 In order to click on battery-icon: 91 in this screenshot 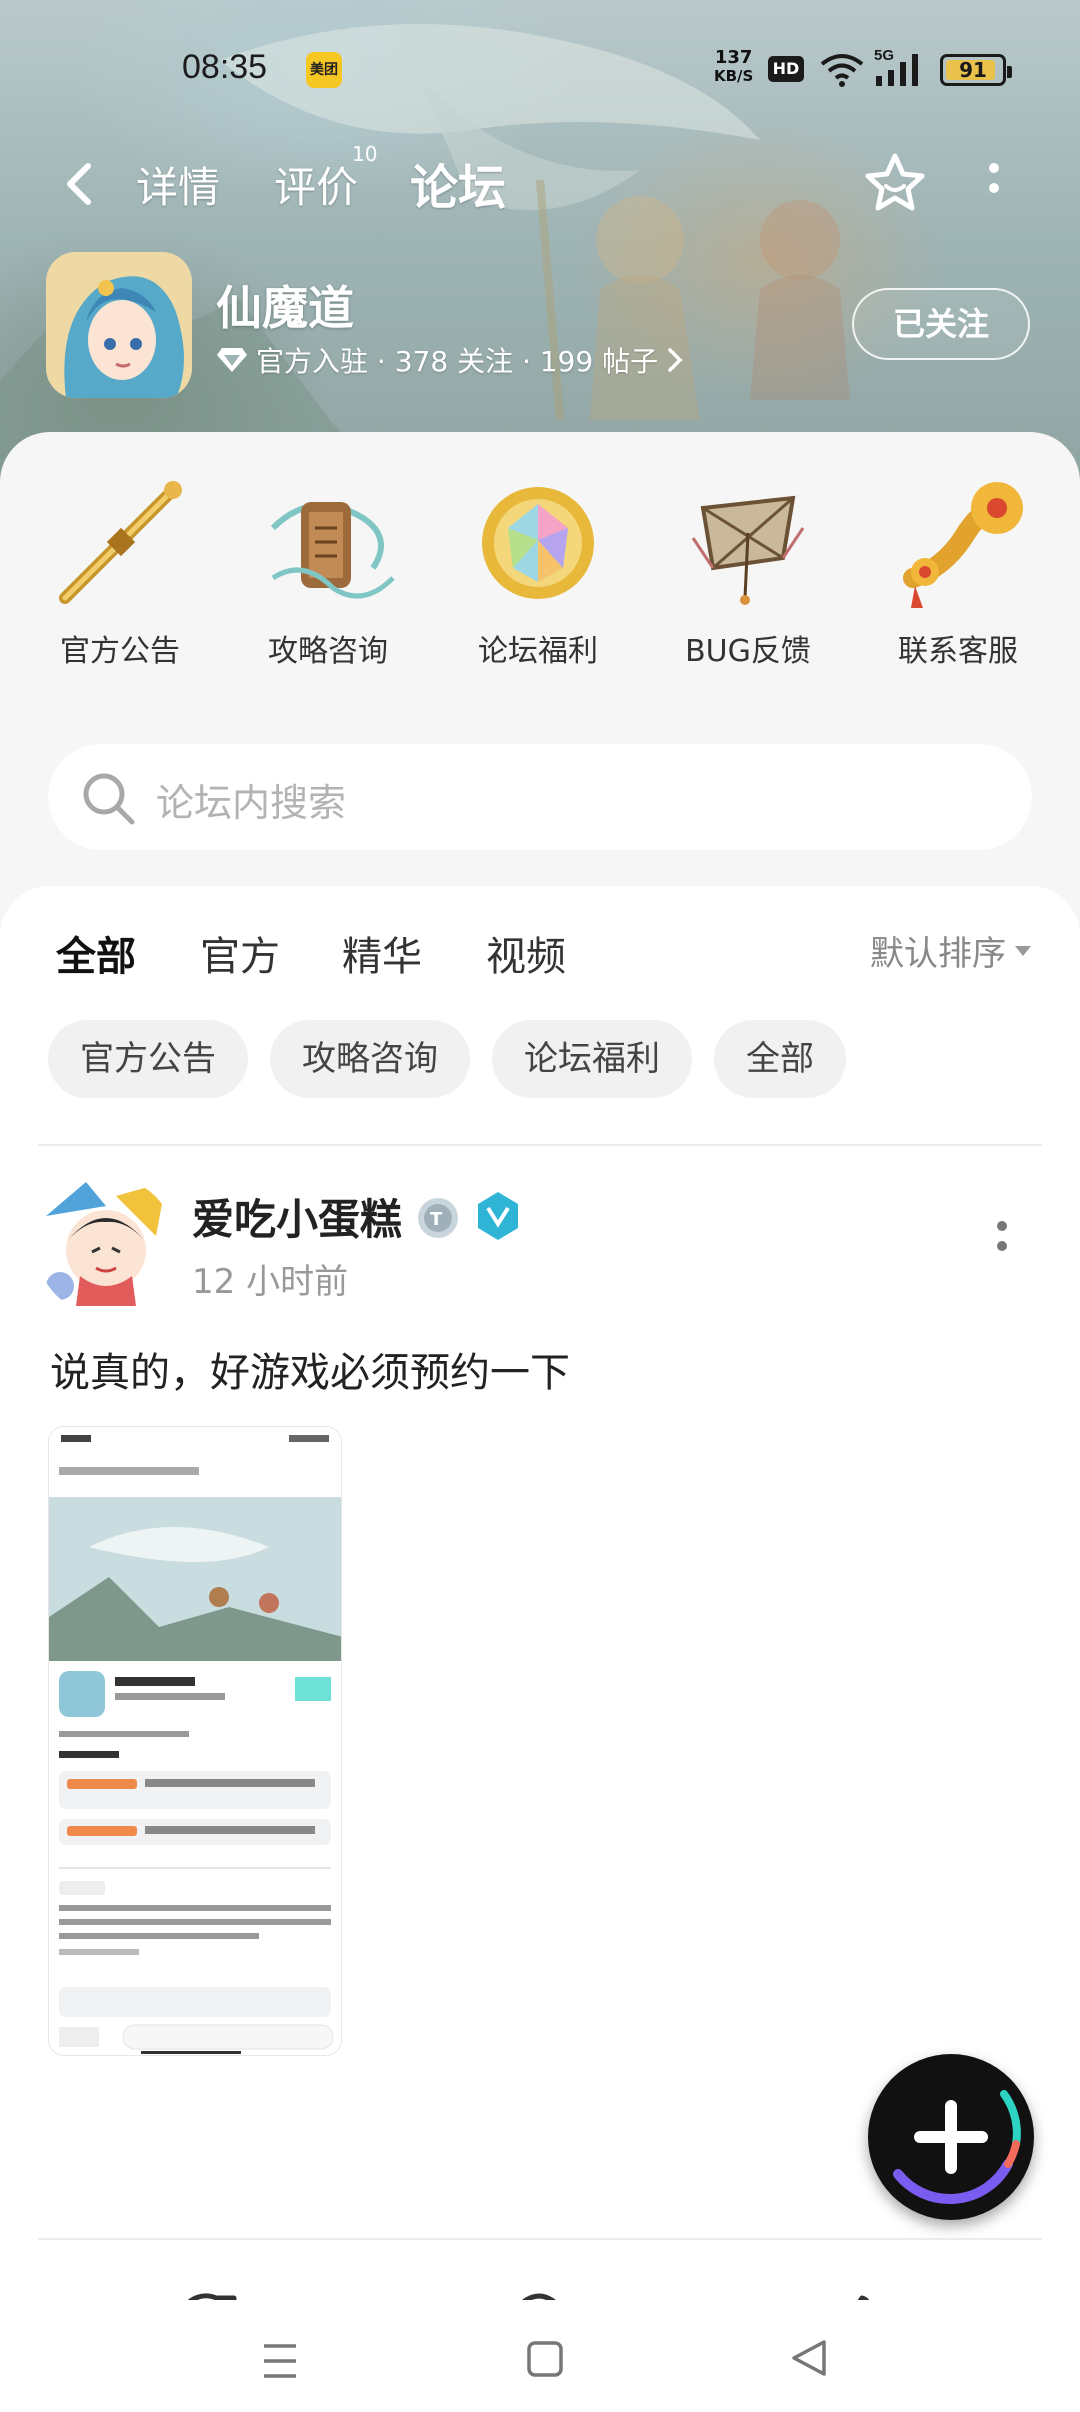, I will do `click(976, 70)`.